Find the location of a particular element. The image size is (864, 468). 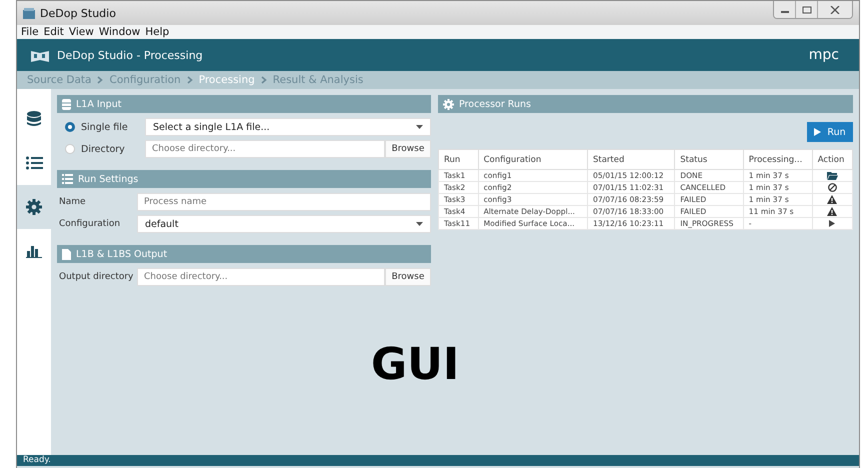

panel-title: Run Settings is located at coordinates (108, 179).